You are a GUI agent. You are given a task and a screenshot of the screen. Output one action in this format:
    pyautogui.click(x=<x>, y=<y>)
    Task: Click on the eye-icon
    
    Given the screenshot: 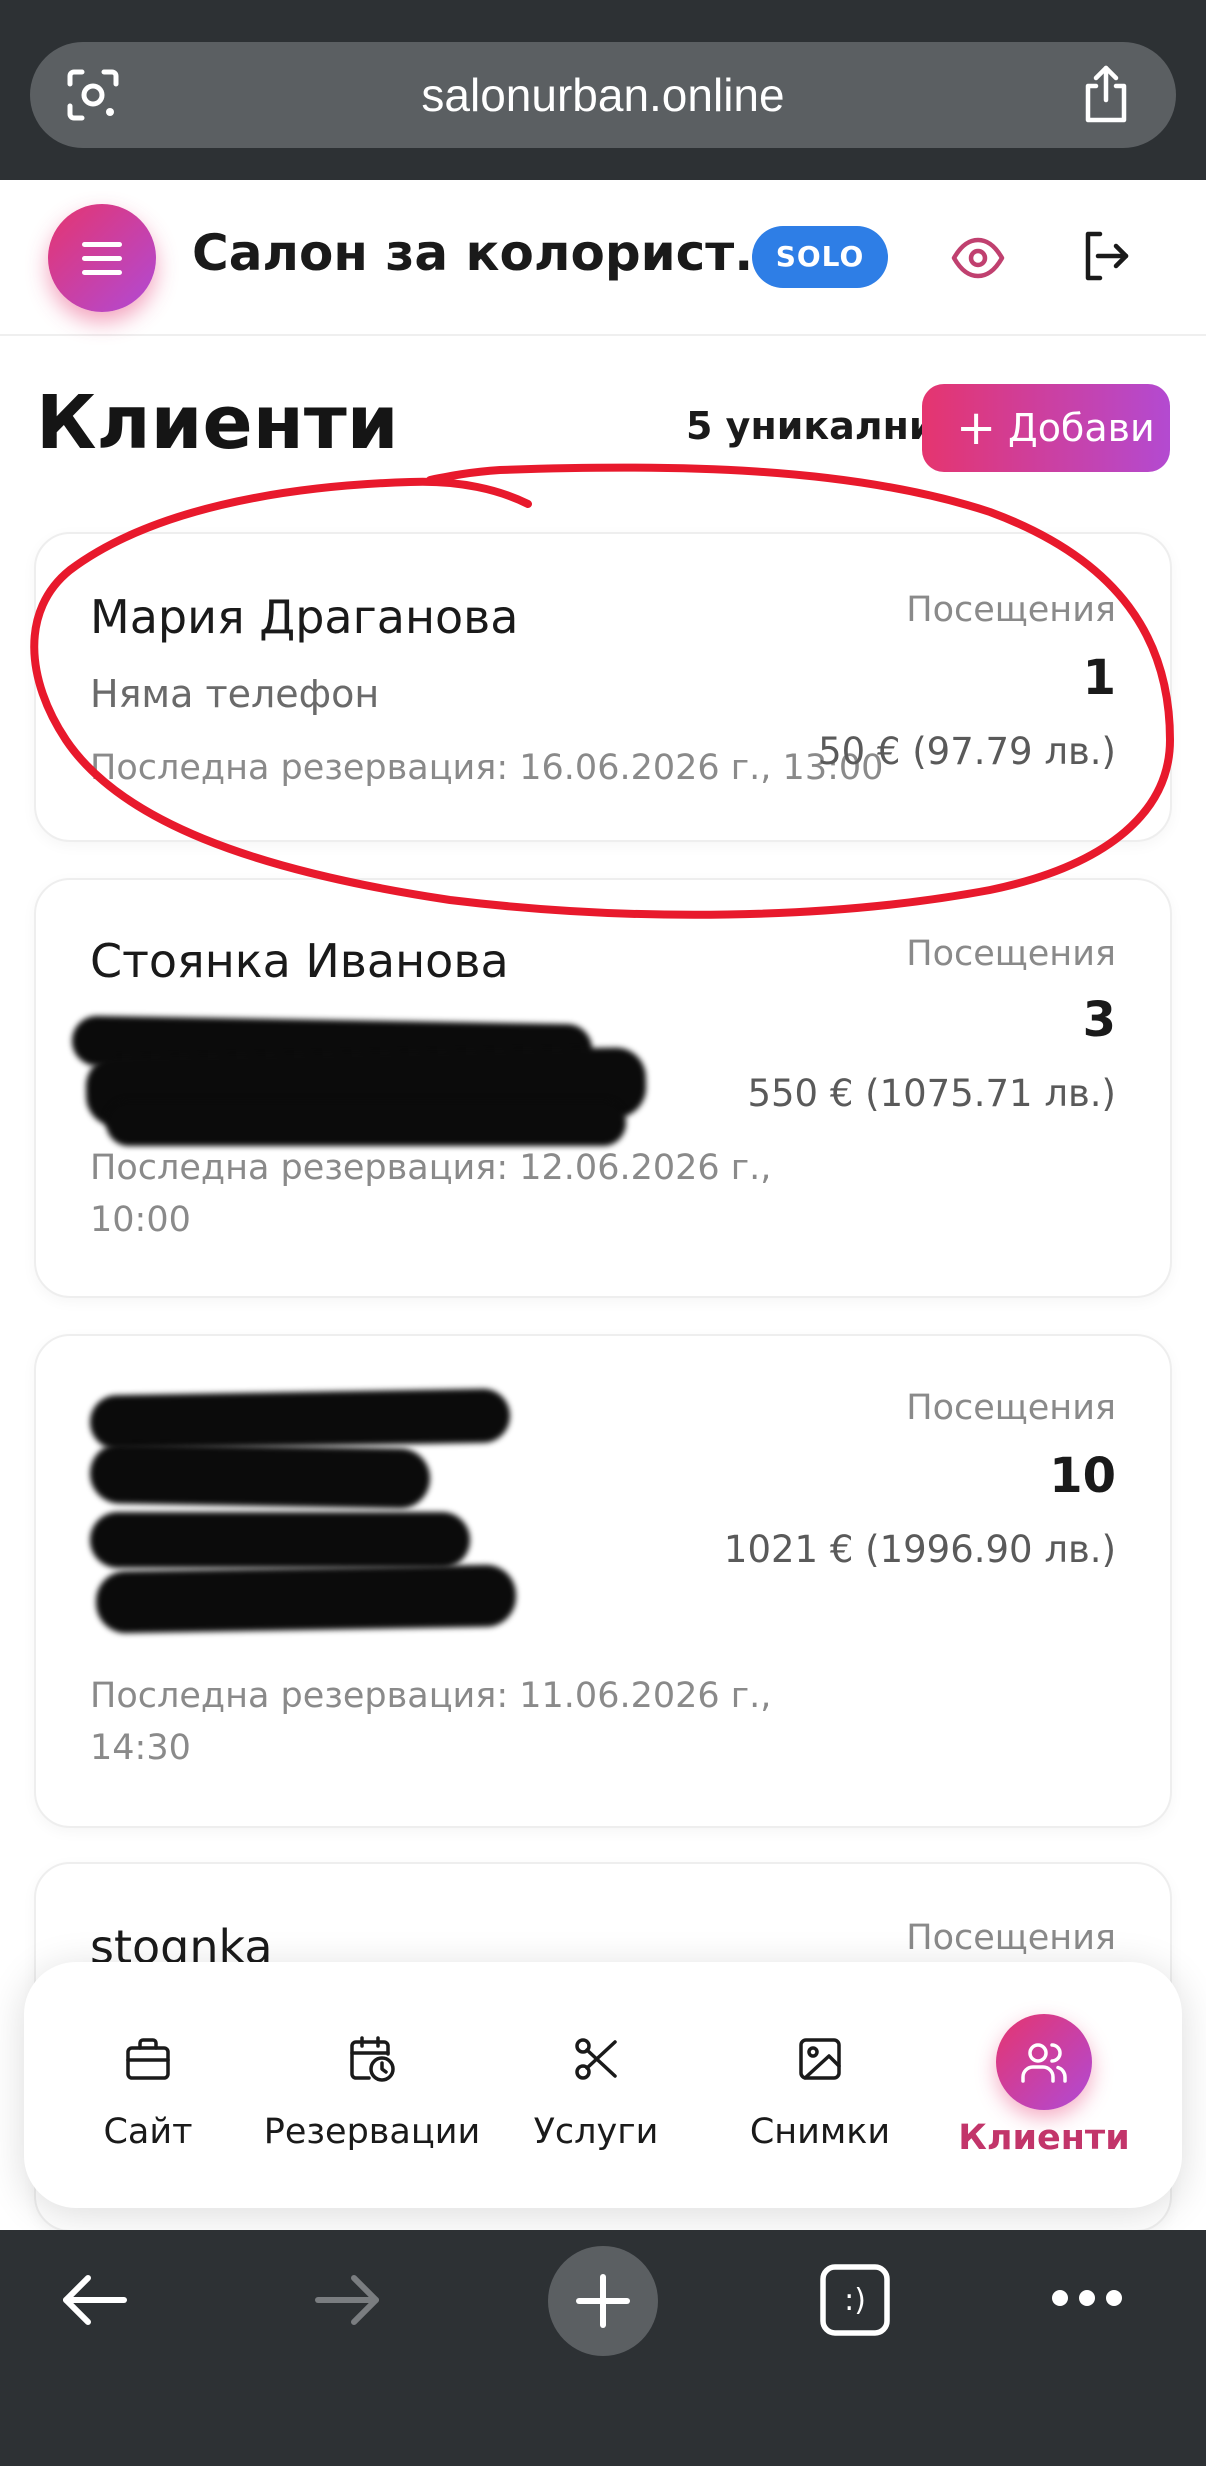 What is the action you would take?
    pyautogui.click(x=978, y=258)
    